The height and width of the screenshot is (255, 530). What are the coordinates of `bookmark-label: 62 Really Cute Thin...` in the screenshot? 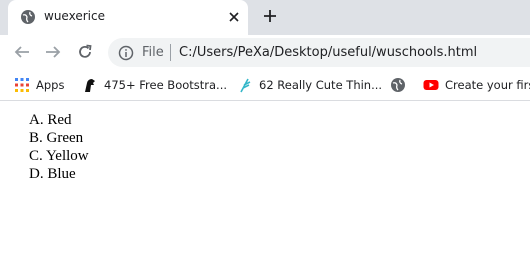 It's located at (321, 85).